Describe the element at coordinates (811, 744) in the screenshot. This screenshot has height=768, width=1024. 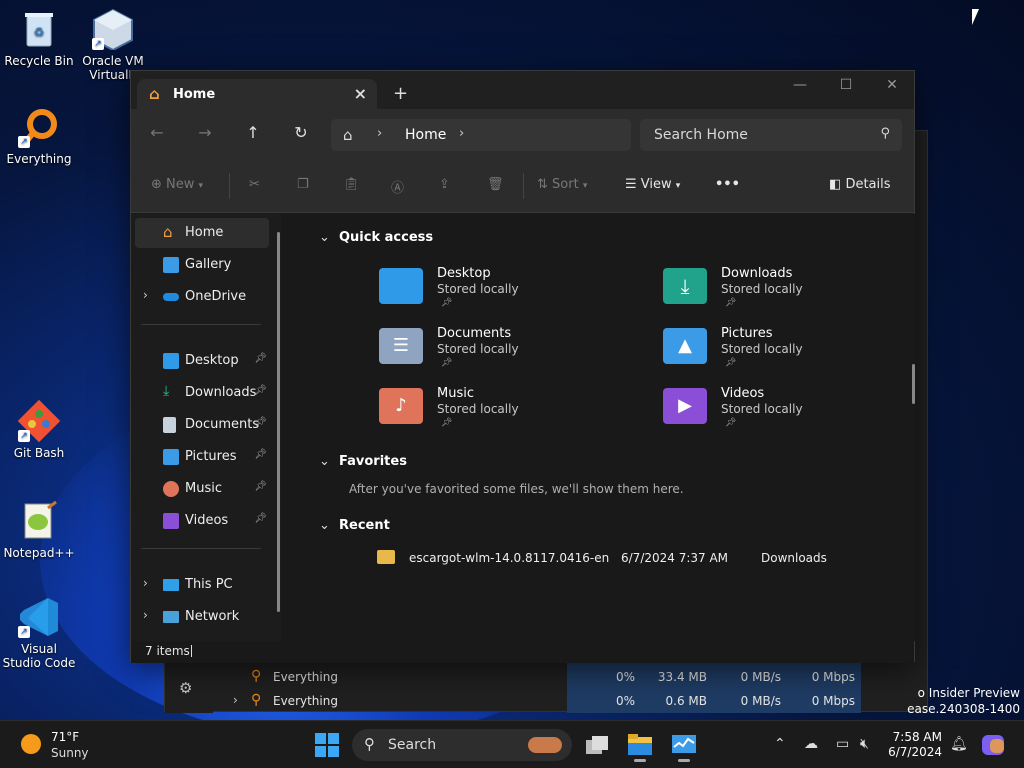
I see `network-off-icon: ☁︎` at that location.